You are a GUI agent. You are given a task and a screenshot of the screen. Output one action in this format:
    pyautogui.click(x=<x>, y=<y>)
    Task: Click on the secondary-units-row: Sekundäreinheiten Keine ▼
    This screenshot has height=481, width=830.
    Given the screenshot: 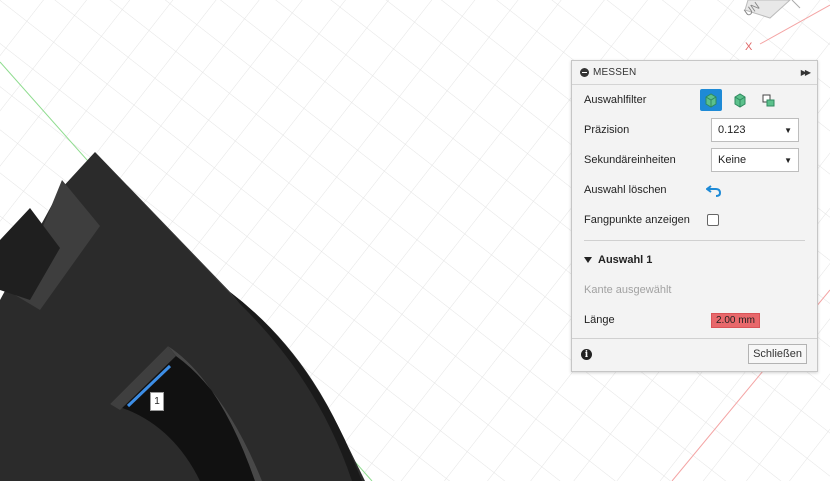 What is the action you would take?
    pyautogui.click(x=696, y=160)
    